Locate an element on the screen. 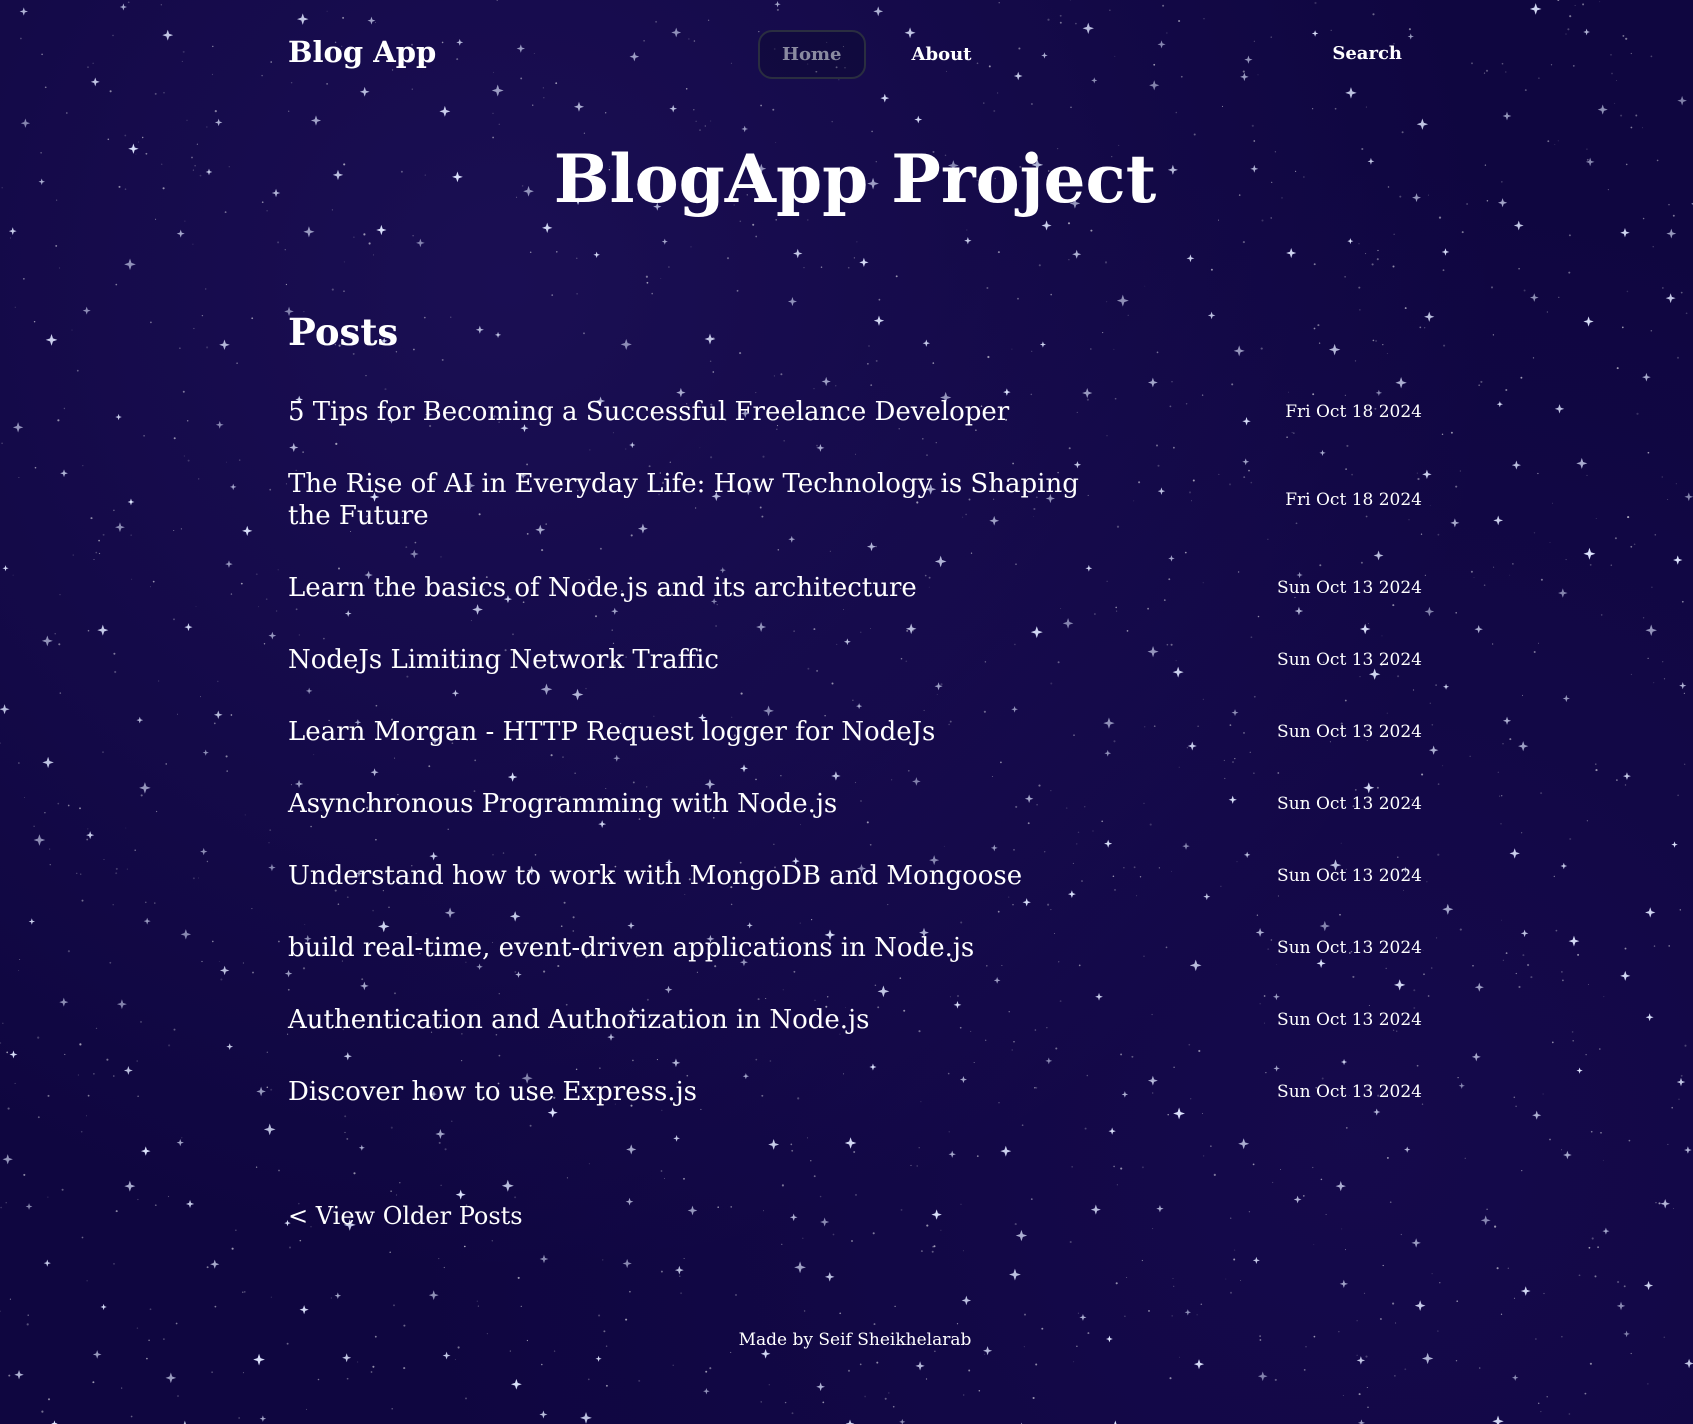  view-older-posts-link: < View Older Posts is located at coordinates (405, 1216).